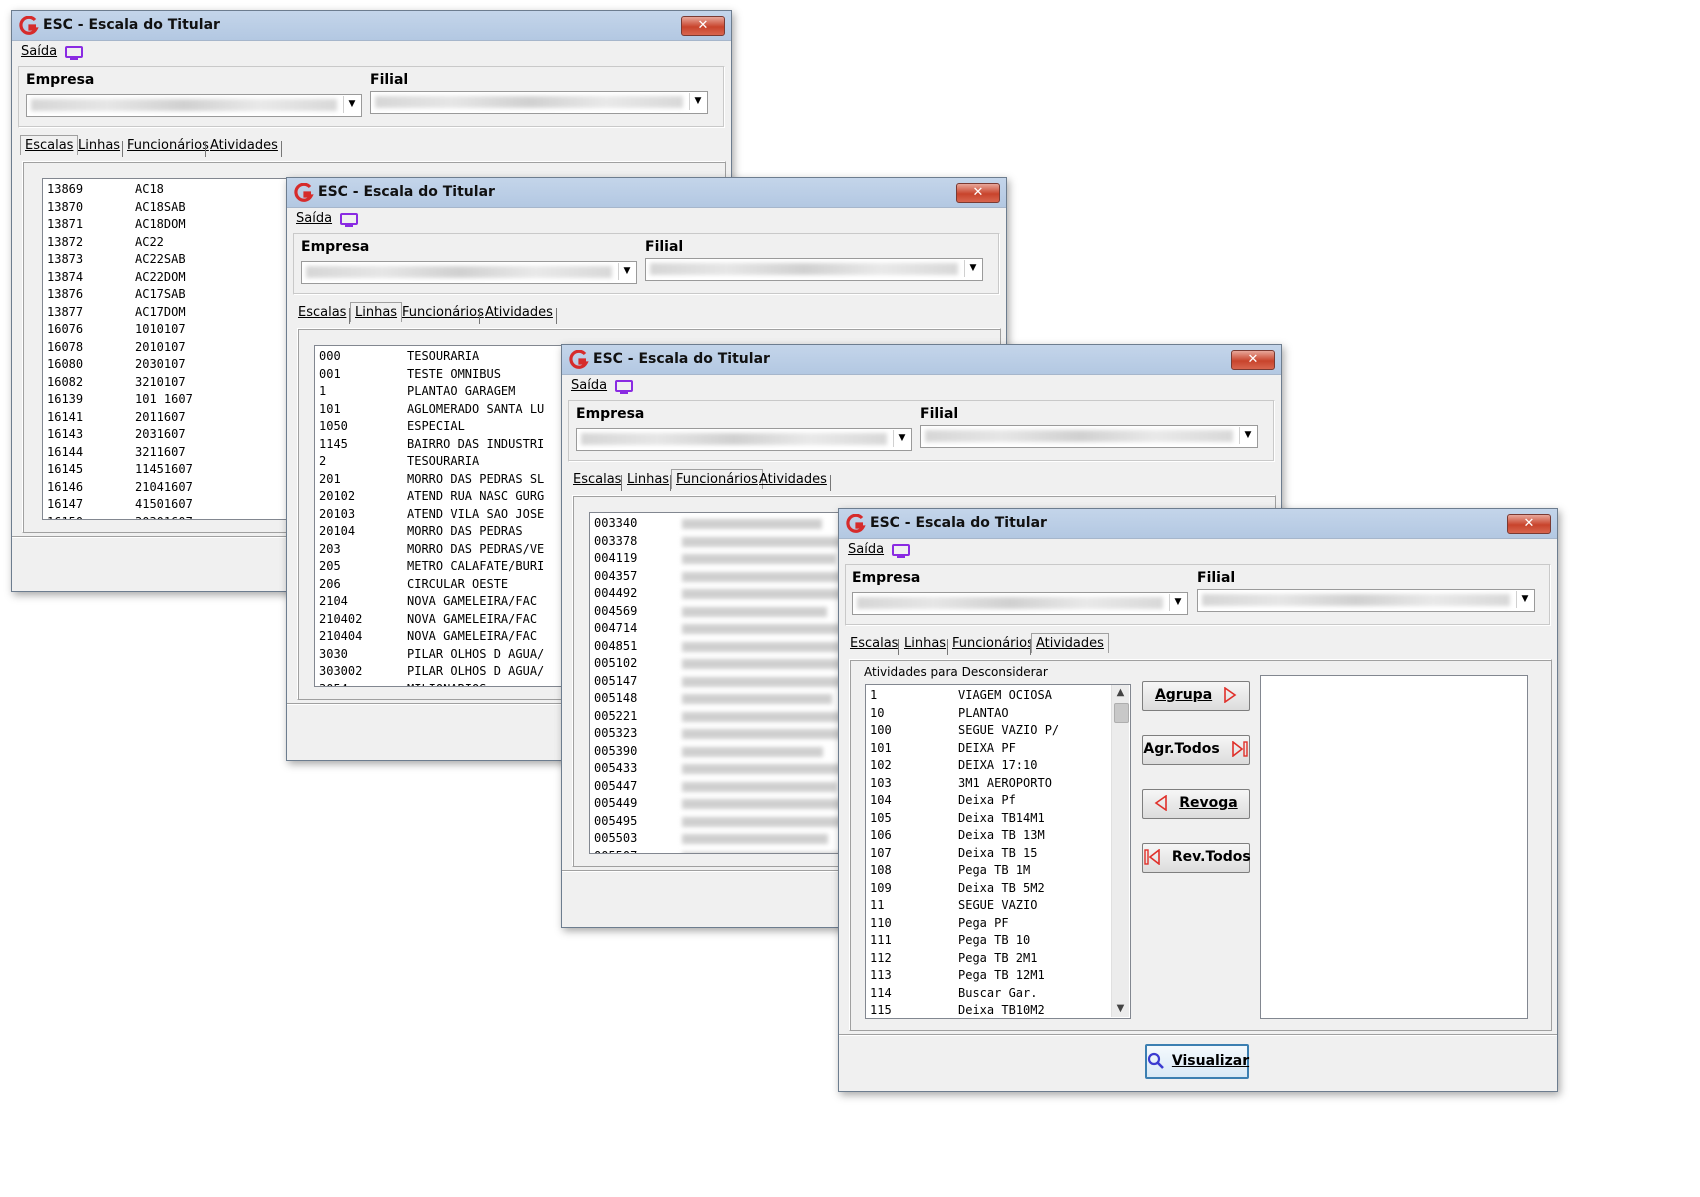 Image resolution: width=1700 pixels, height=1197 pixels. I want to click on list-item: 203 MORRO DAS PEDRAS/VE, so click(440, 550).